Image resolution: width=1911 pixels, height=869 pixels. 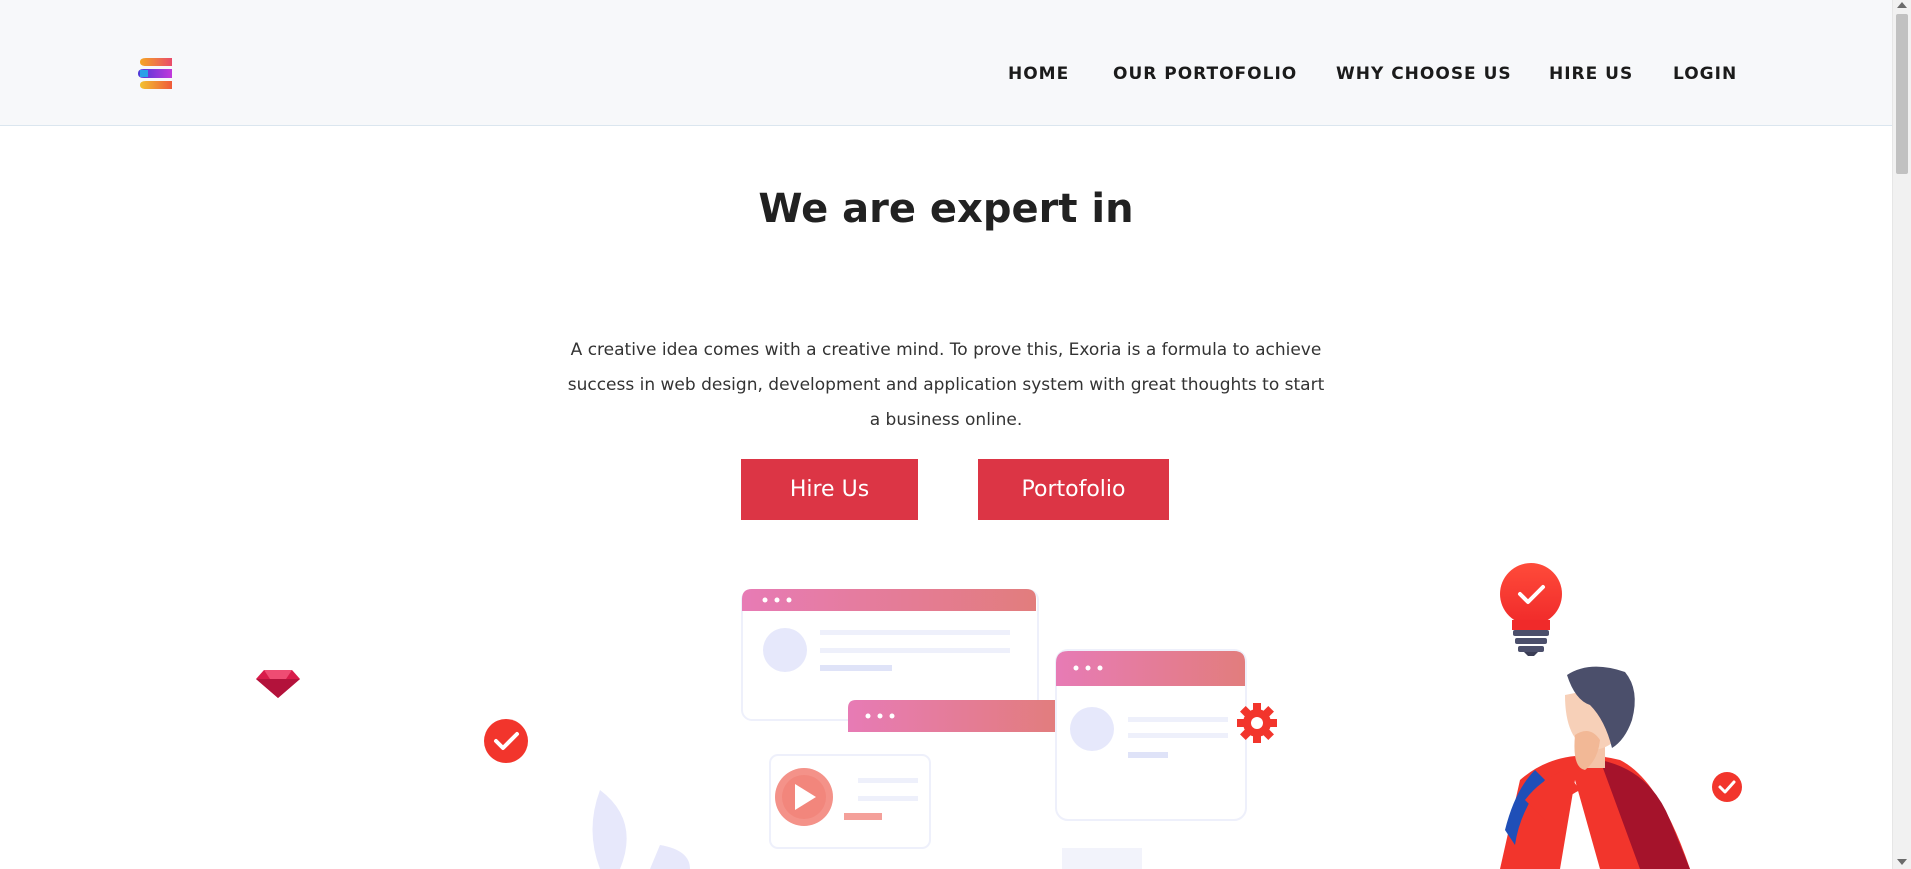 What do you see at coordinates (1531, 609) in the screenshot?
I see `lightbulb-check-icon` at bounding box center [1531, 609].